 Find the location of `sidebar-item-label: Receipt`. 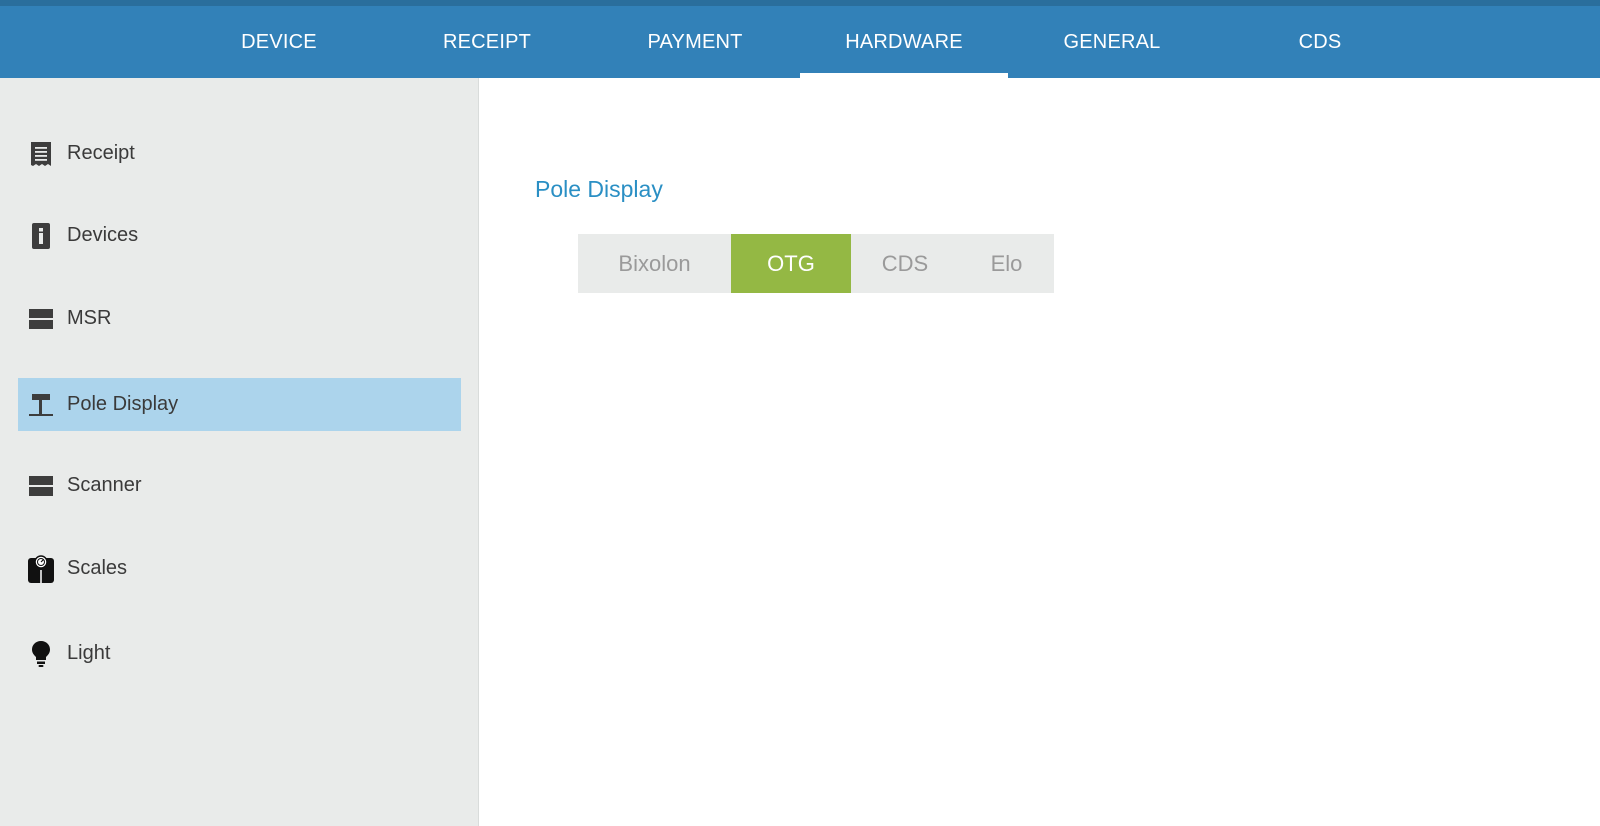

sidebar-item-label: Receipt is located at coordinates (101, 153).